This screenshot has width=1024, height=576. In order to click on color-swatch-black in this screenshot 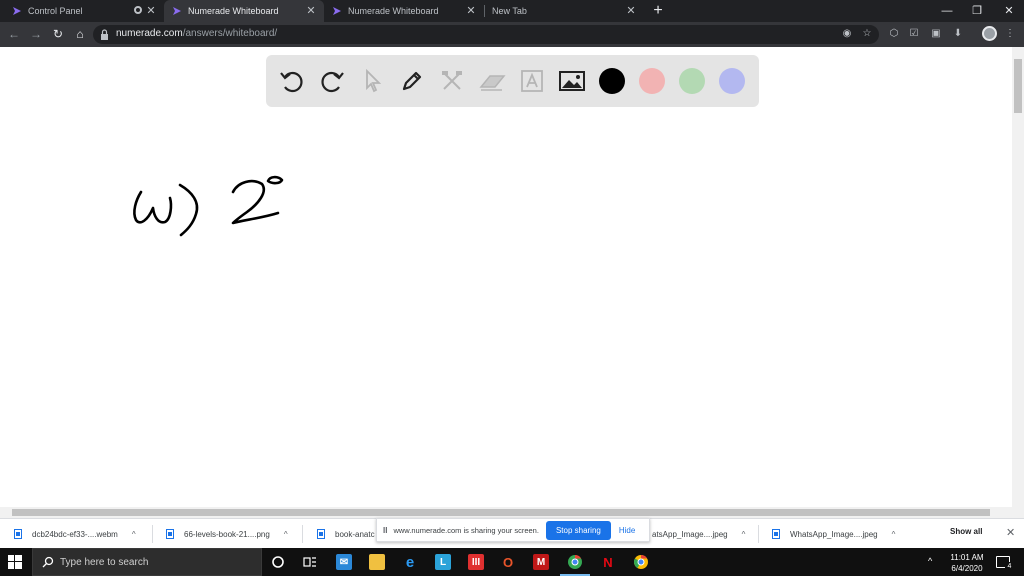, I will do `click(612, 81)`.